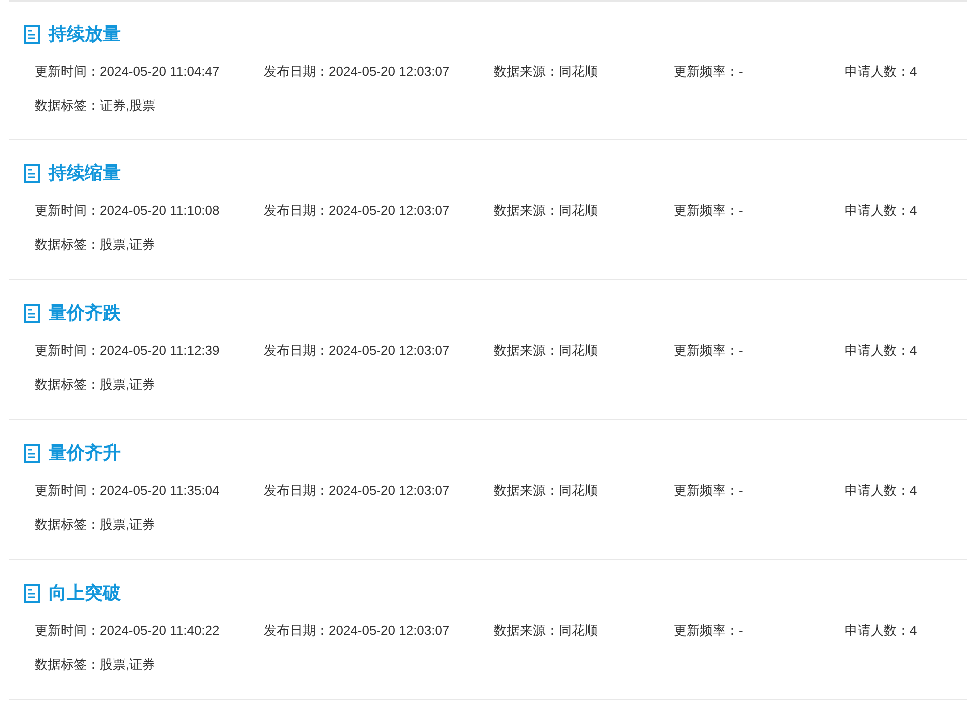  I want to click on dataset-title-link: 持续缩量, so click(85, 173).